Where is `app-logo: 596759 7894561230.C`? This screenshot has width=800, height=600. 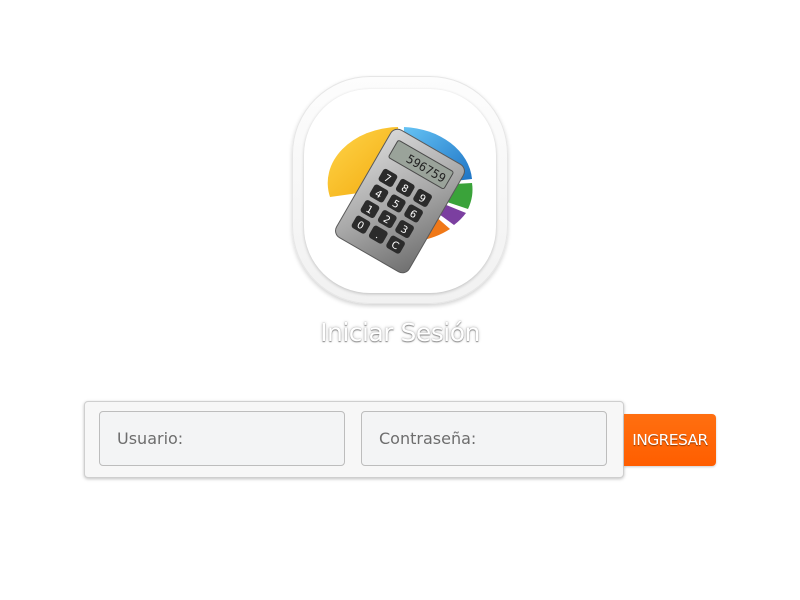
app-logo: 596759 7894561230.C is located at coordinates (400, 191).